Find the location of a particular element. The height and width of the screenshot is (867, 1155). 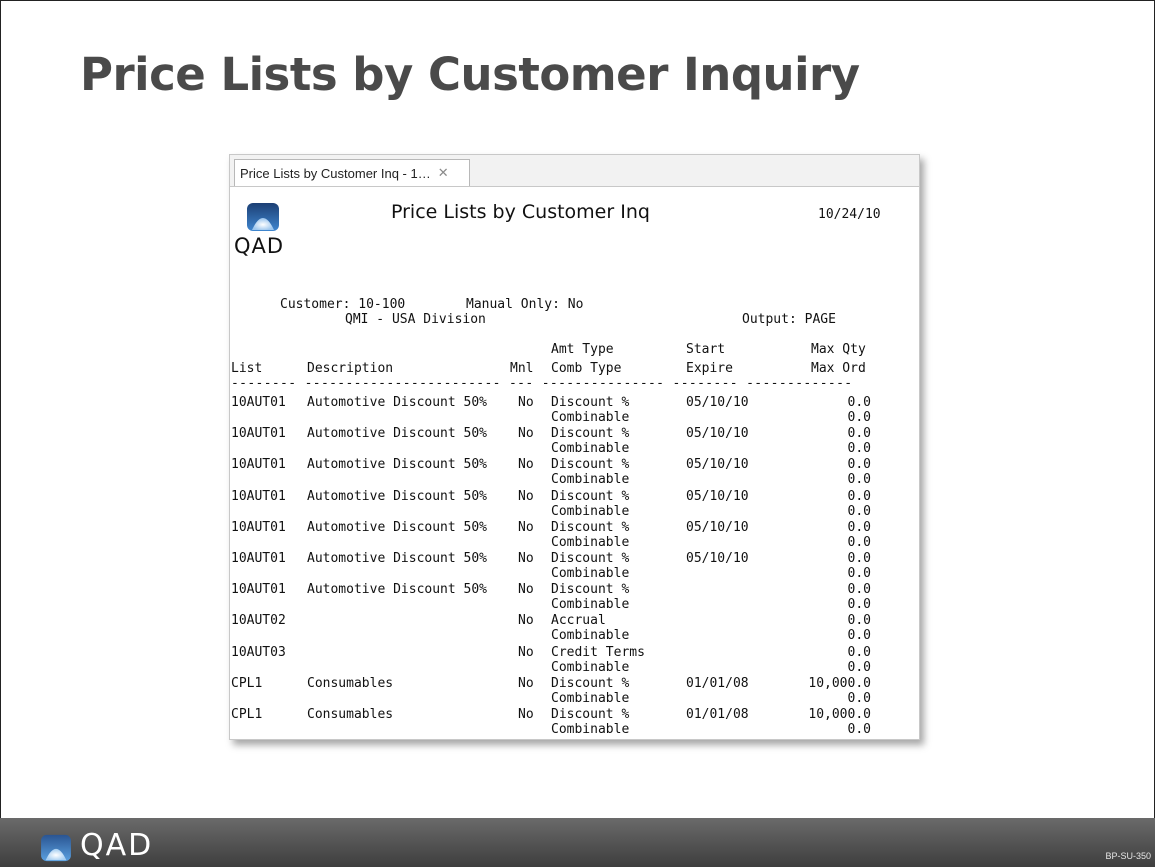

cell-amt-type: Credit Terms is located at coordinates (598, 652).